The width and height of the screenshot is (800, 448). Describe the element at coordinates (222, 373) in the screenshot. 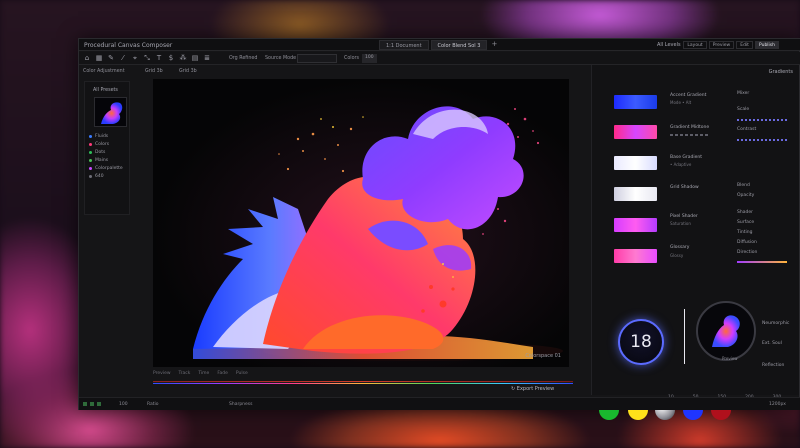

I see `timeline-label: Fade` at that location.